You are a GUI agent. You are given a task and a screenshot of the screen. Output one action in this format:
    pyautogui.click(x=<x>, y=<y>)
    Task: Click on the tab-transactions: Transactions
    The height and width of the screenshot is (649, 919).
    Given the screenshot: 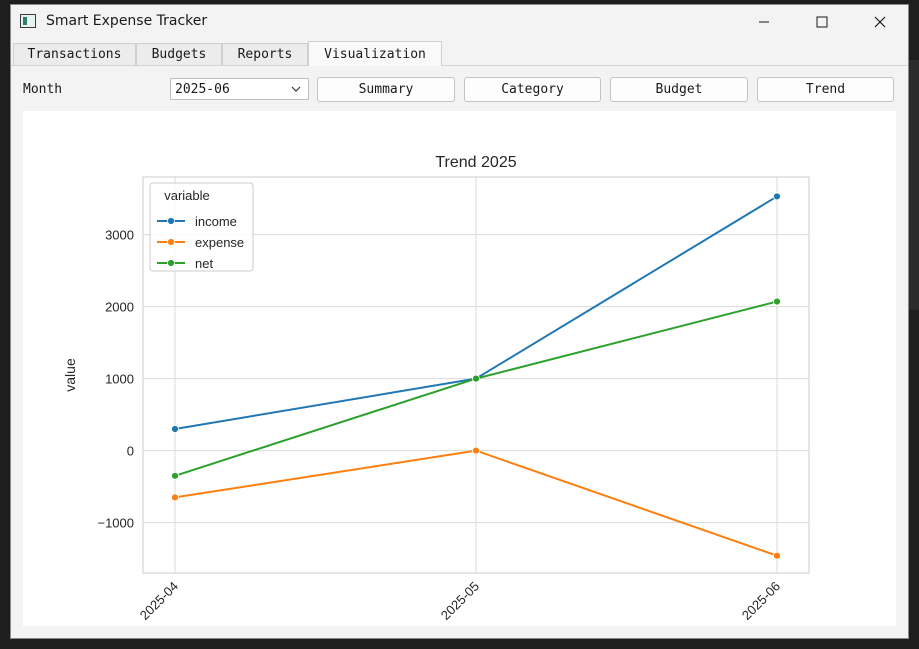 What is the action you would take?
    pyautogui.click(x=74, y=54)
    